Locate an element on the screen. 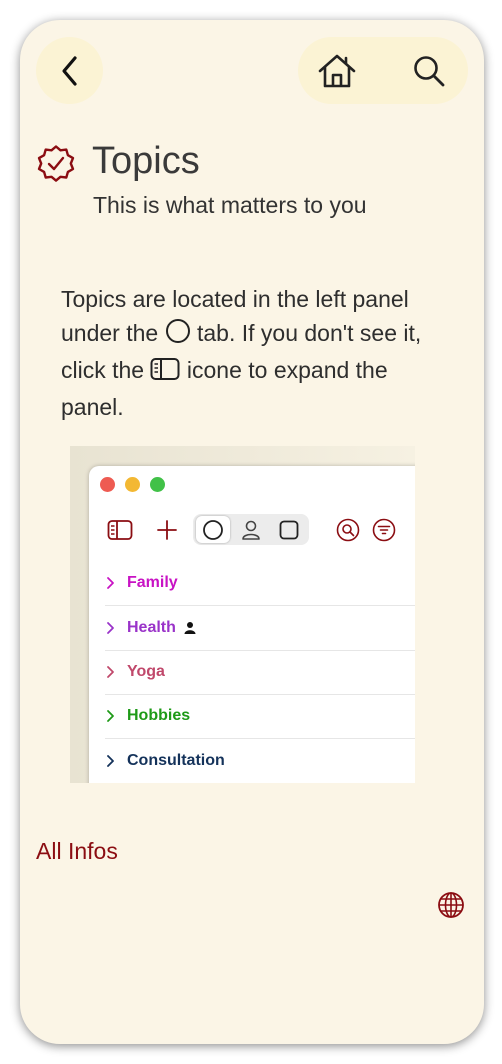 Image resolution: width=502 pixels, height=1064 pixels. topic-row-health: Health is located at coordinates (260, 628).